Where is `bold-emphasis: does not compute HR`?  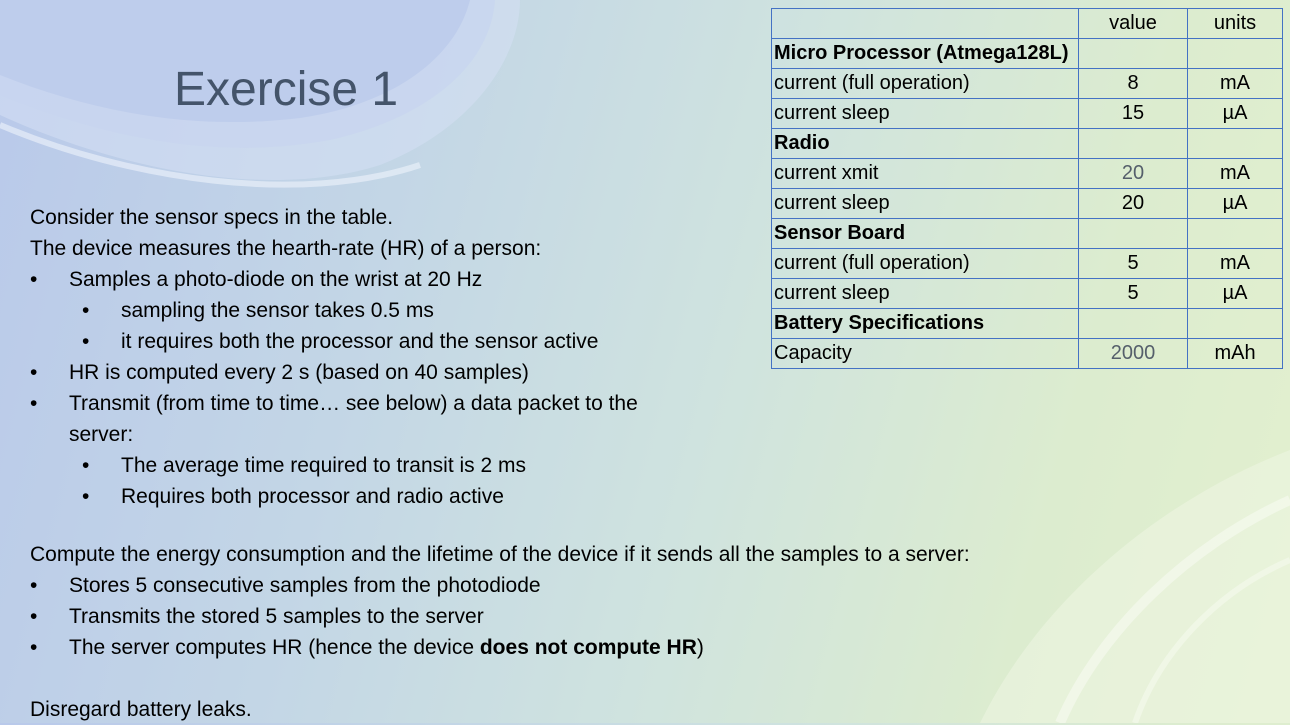
bold-emphasis: does not compute HR is located at coordinates (588, 647).